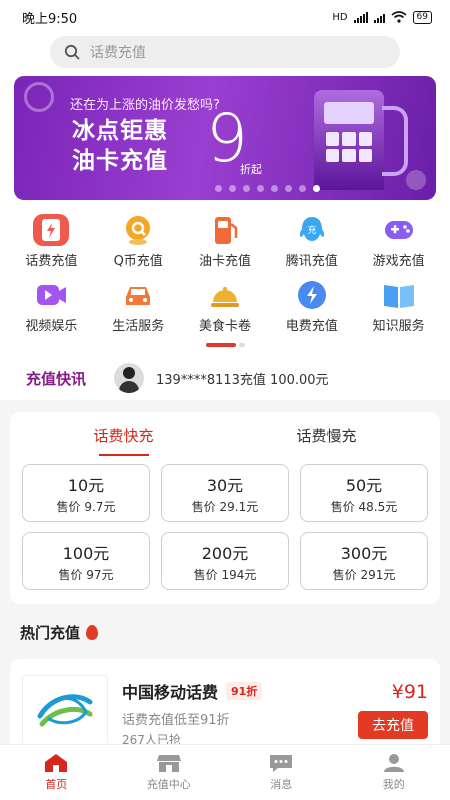  I want to click on hot-section-title: 热门充值, so click(225, 628).